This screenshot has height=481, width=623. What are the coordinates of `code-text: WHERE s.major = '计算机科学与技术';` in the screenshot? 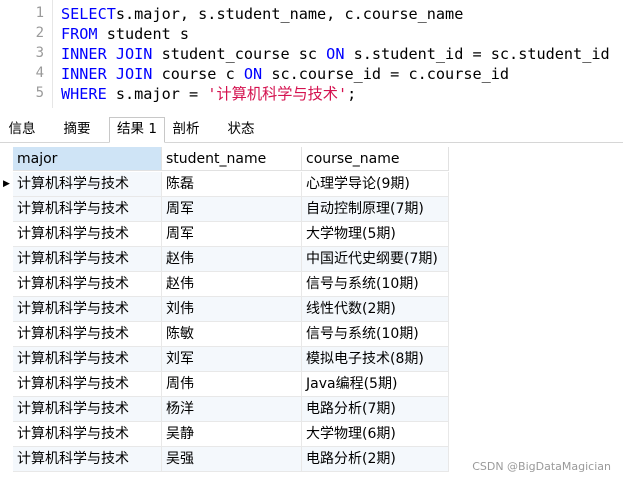 It's located at (208, 94).